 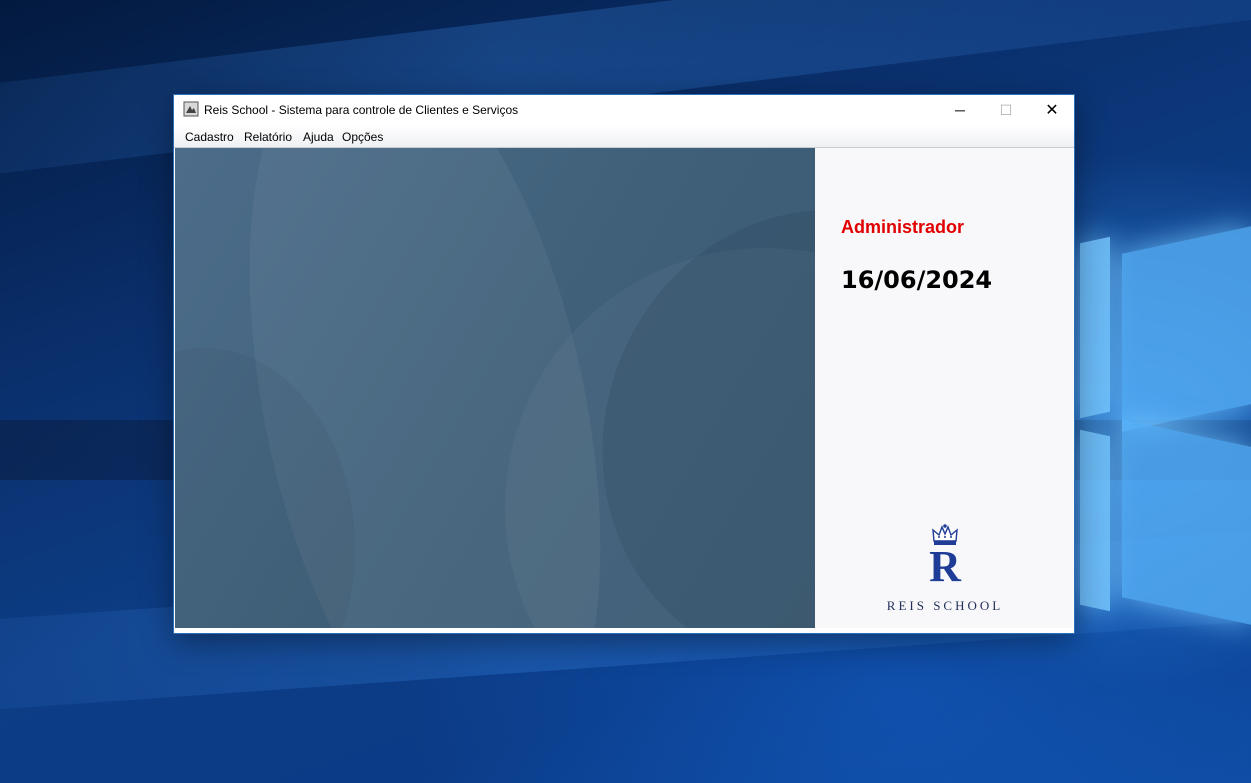 I want to click on close-icon: ✕, so click(x=1052, y=110).